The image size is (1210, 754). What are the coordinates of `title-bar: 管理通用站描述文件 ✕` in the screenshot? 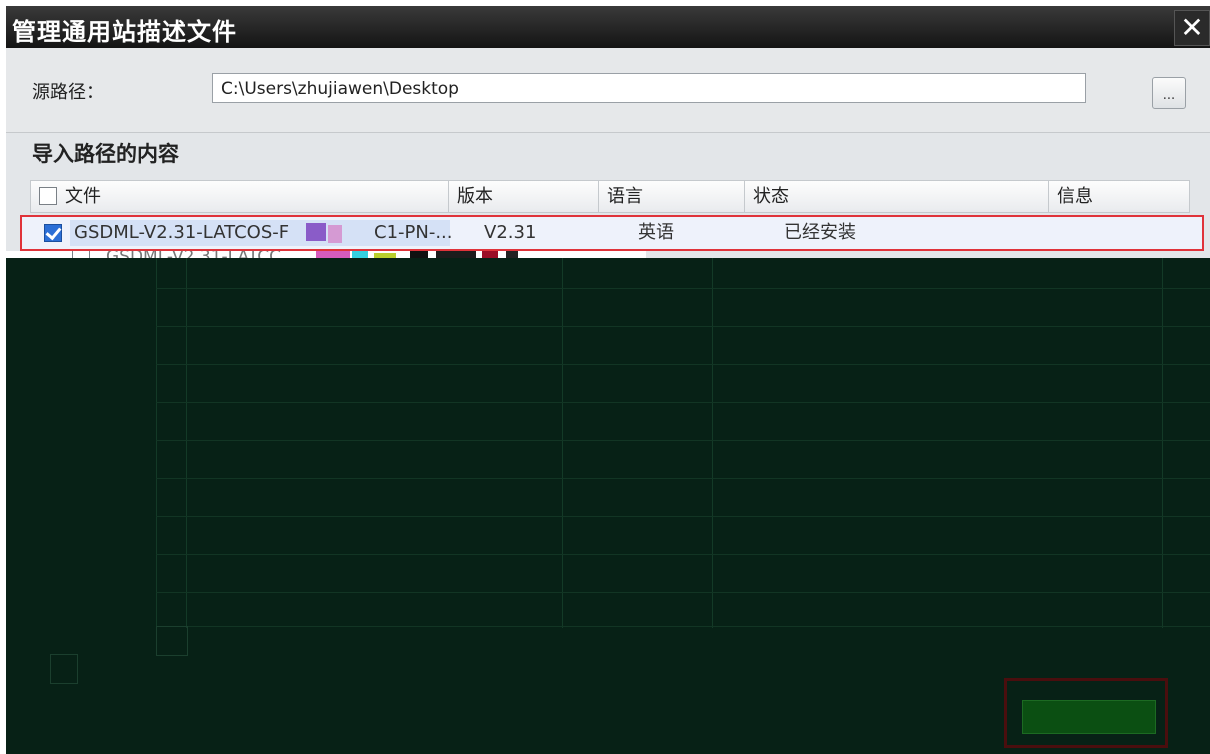 It's located at (608, 27).